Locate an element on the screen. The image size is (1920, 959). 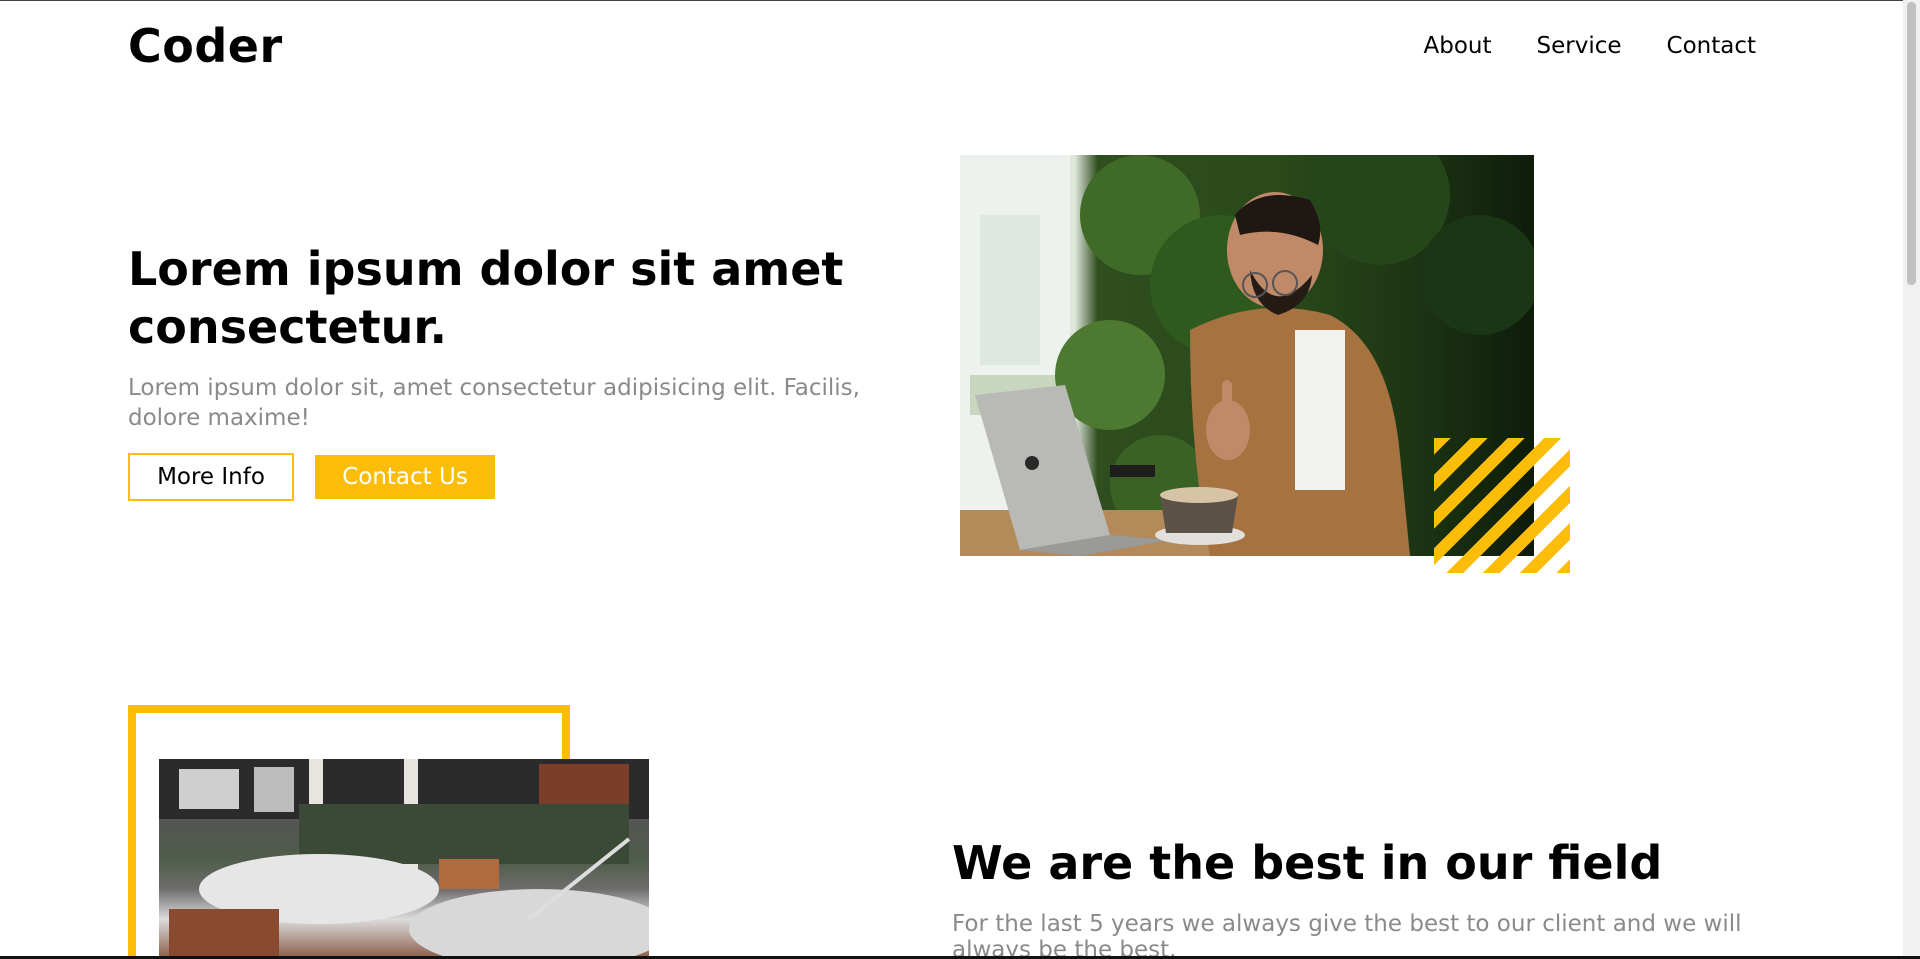
main-nav: About Service Contact is located at coordinates (1589, 46).